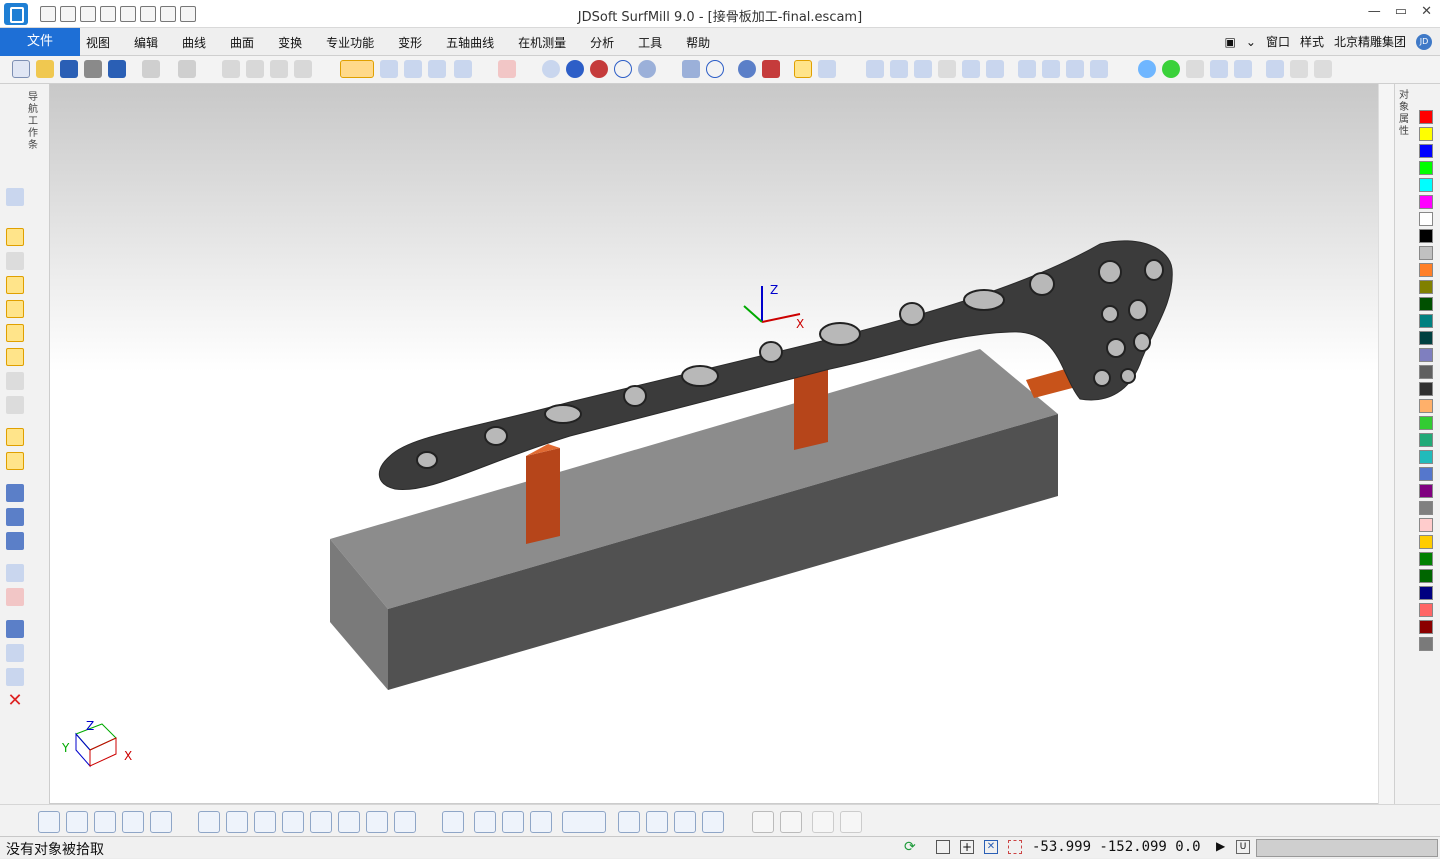  Describe the element at coordinates (357, 69) in the screenshot. I see `view-cube-icon` at that location.